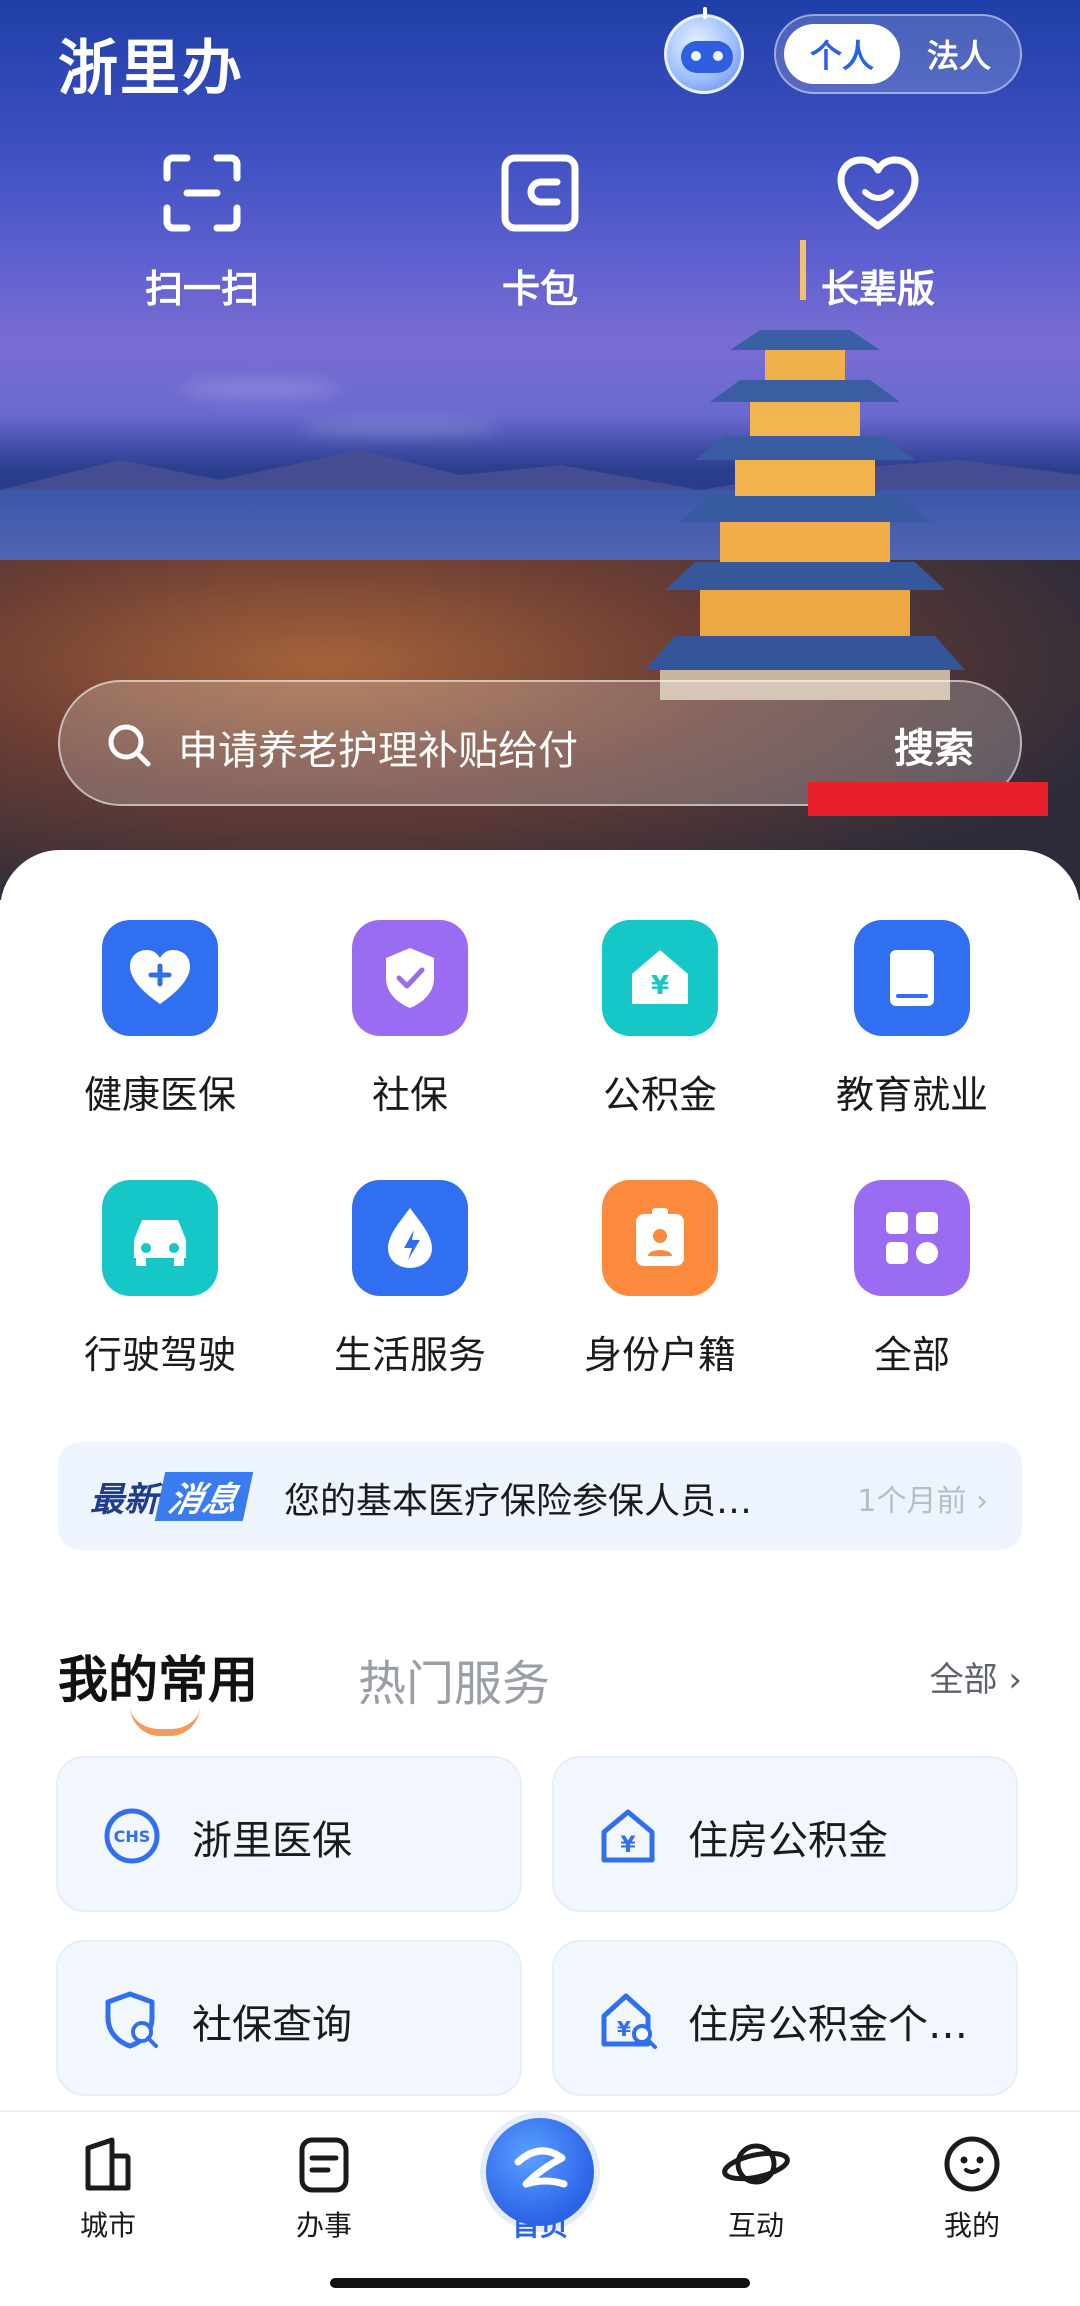  Describe the element at coordinates (928, 799) in the screenshot. I see `annotation-red-underline` at that location.